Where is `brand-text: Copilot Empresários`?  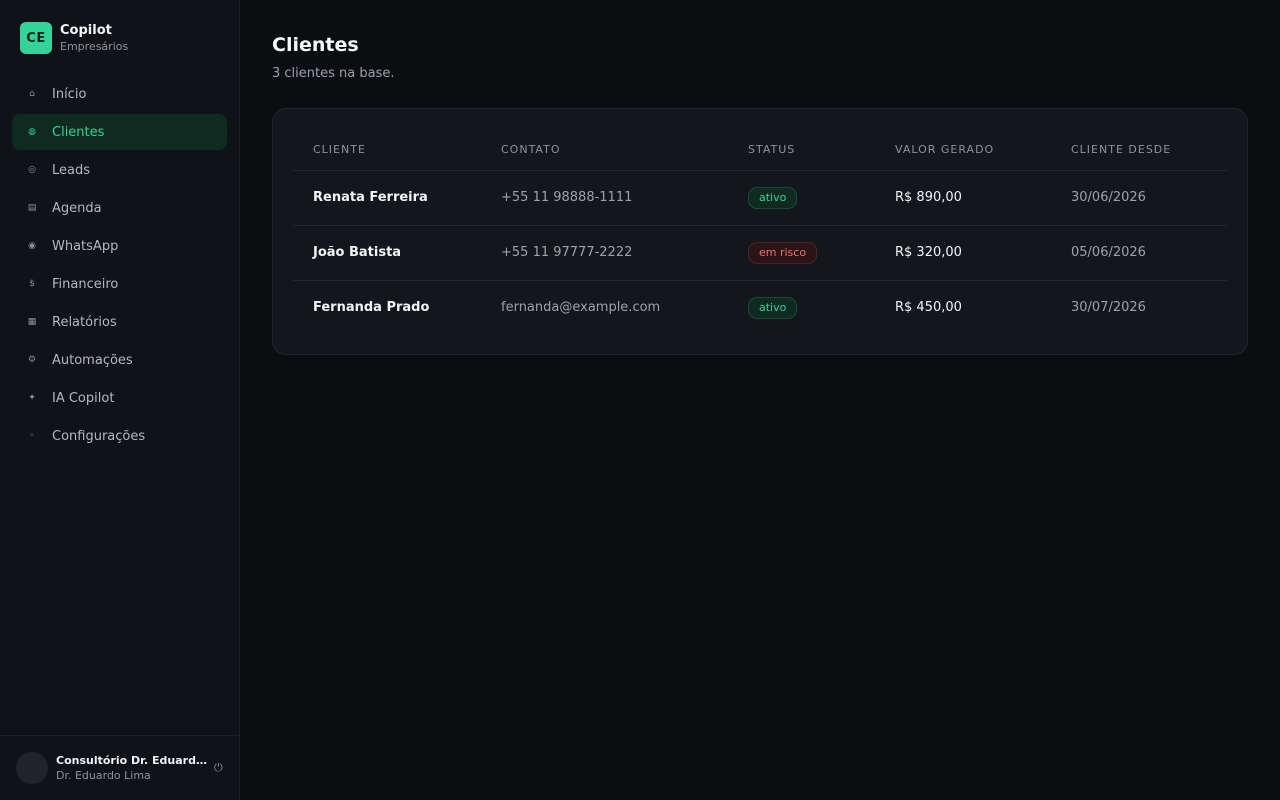 brand-text: Copilot Empresários is located at coordinates (94, 38).